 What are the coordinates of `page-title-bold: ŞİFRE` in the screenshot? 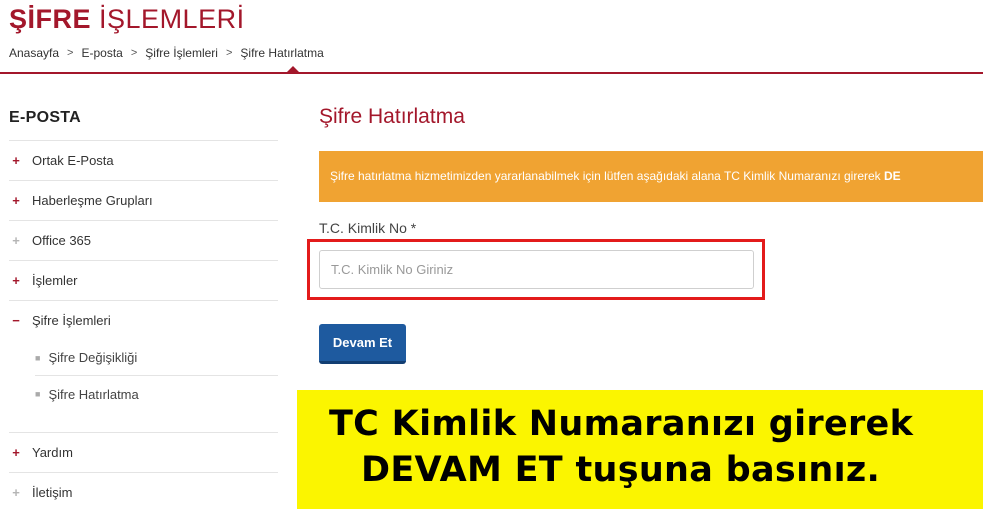 It's located at (50, 19).